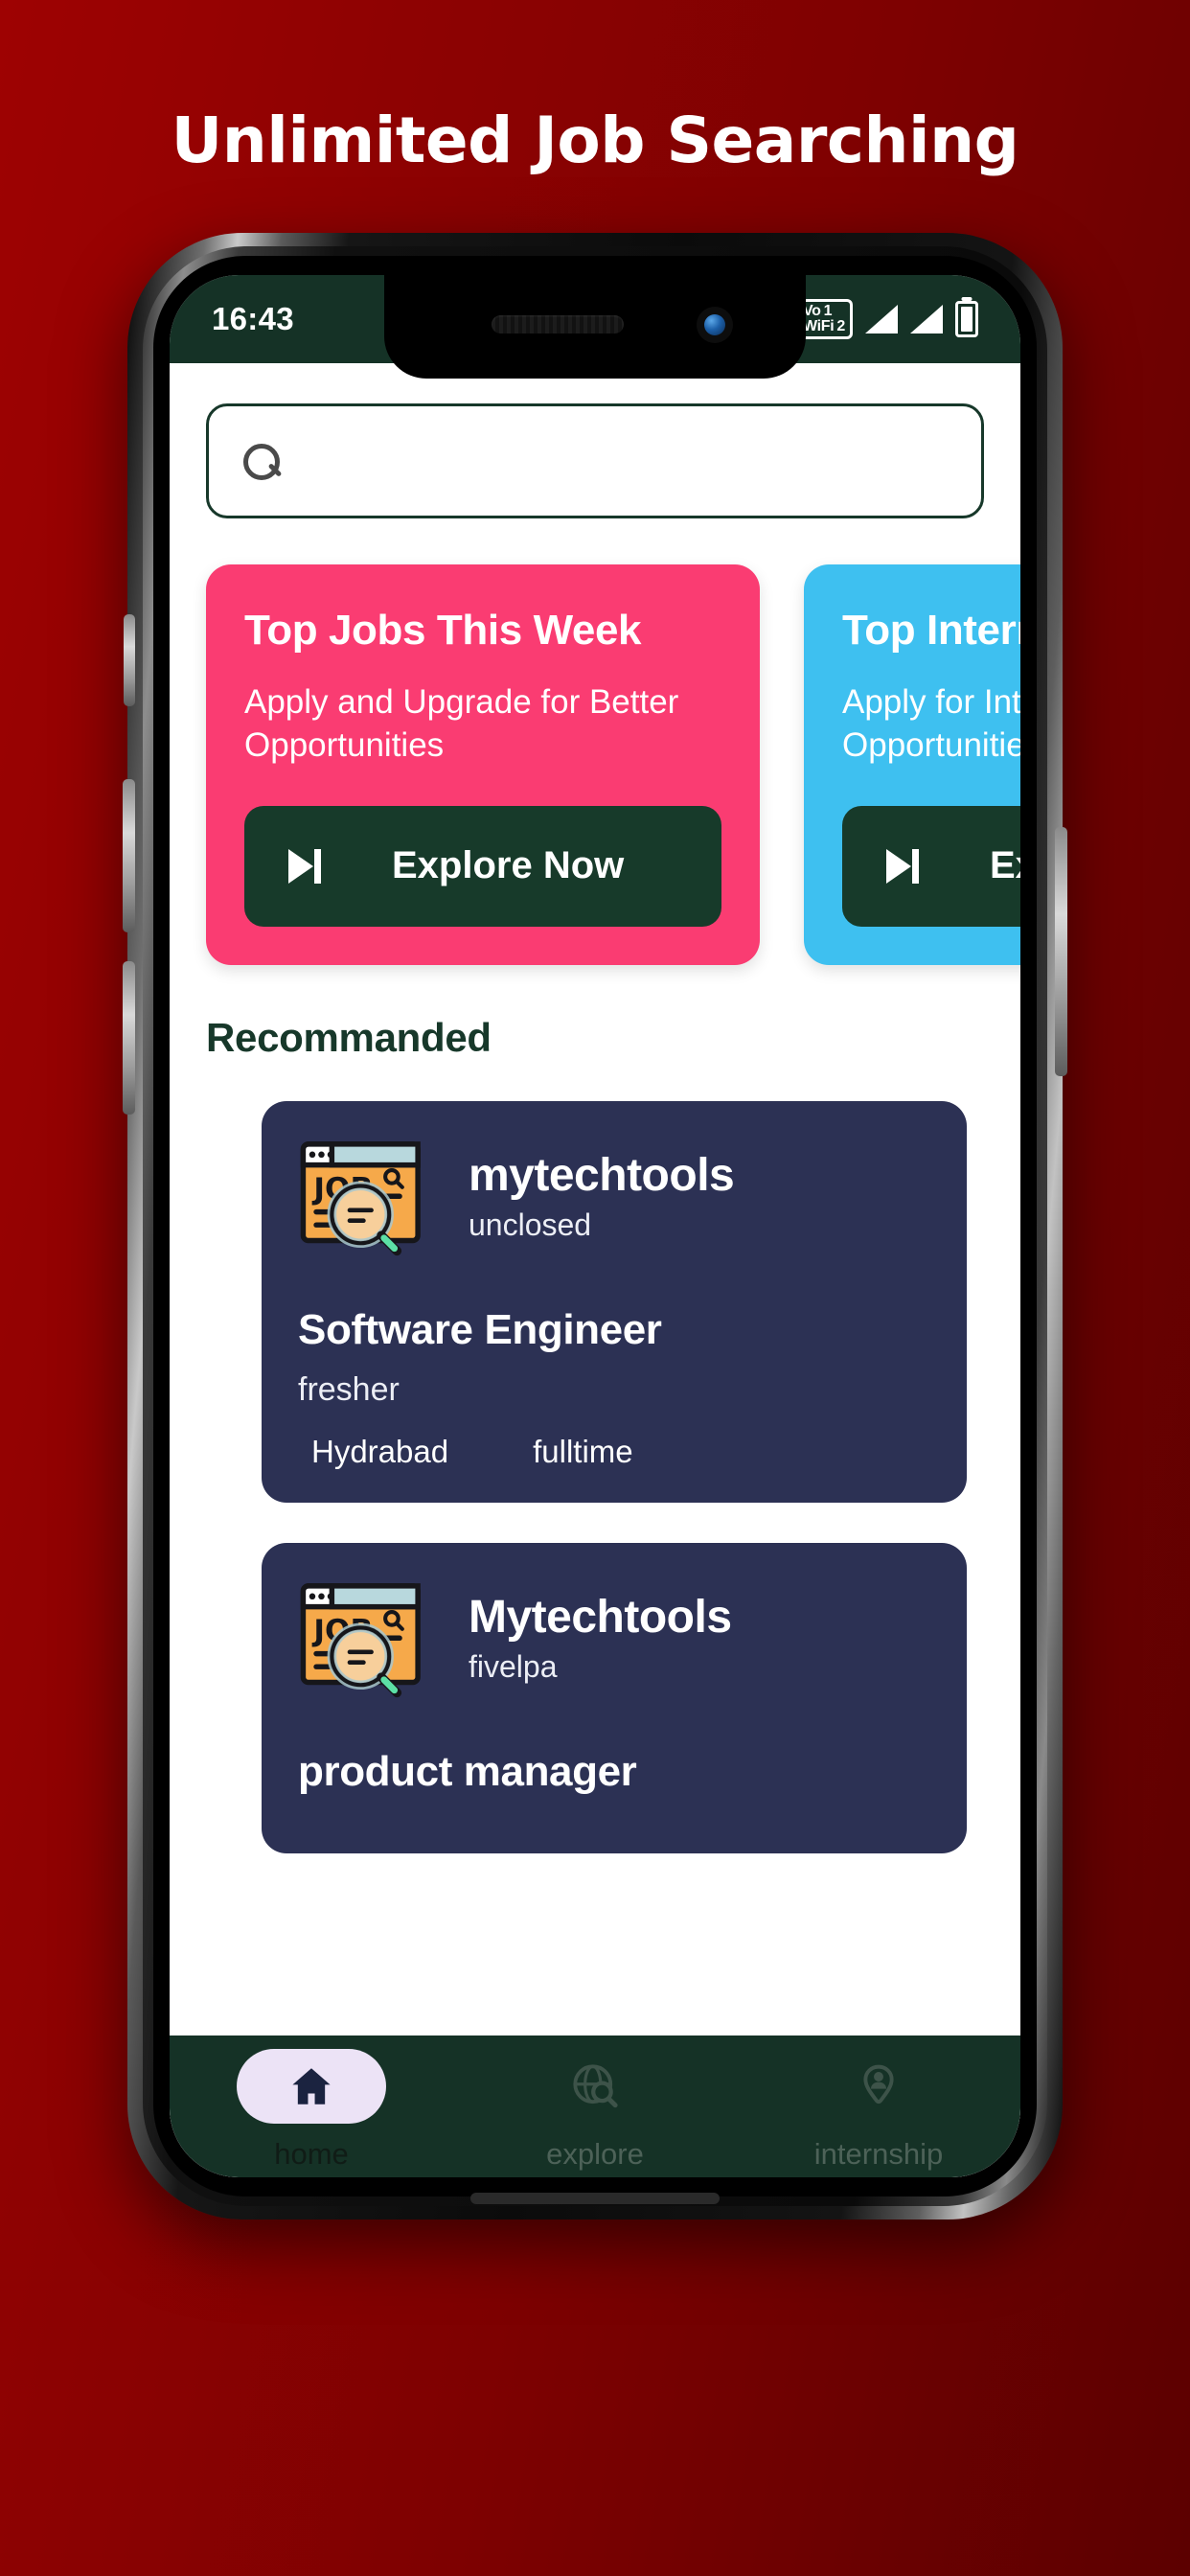 The width and height of the screenshot is (1190, 2576). I want to click on job-company-block: Mytechtools fivelpa, so click(601, 1630).